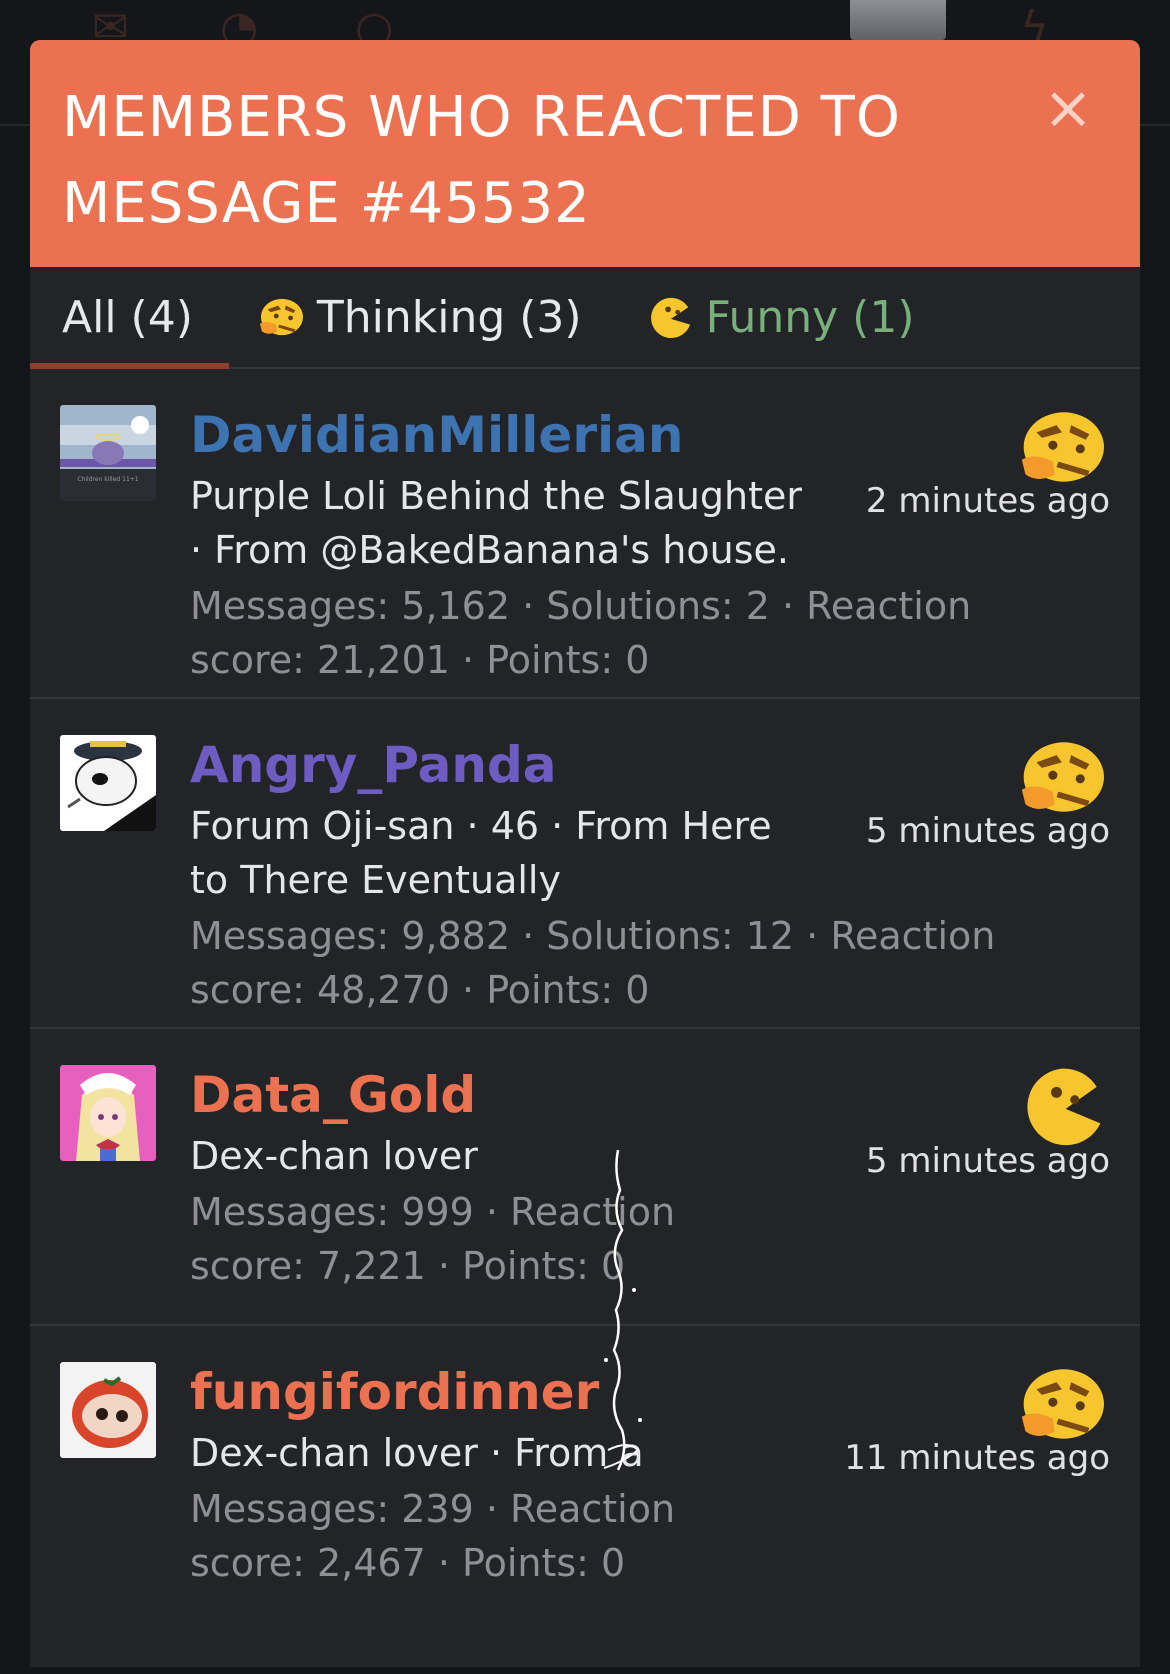 This screenshot has width=1170, height=1674. Describe the element at coordinates (585, 318) in the screenshot. I see `reaction-tabs: All (4) Thinking (3) Funny (1)` at that location.